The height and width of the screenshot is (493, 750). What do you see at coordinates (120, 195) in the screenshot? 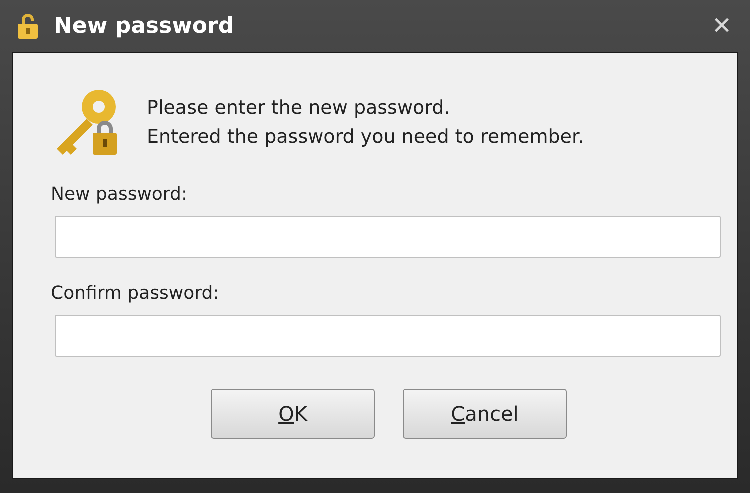
I see `field-label: New password:` at bounding box center [120, 195].